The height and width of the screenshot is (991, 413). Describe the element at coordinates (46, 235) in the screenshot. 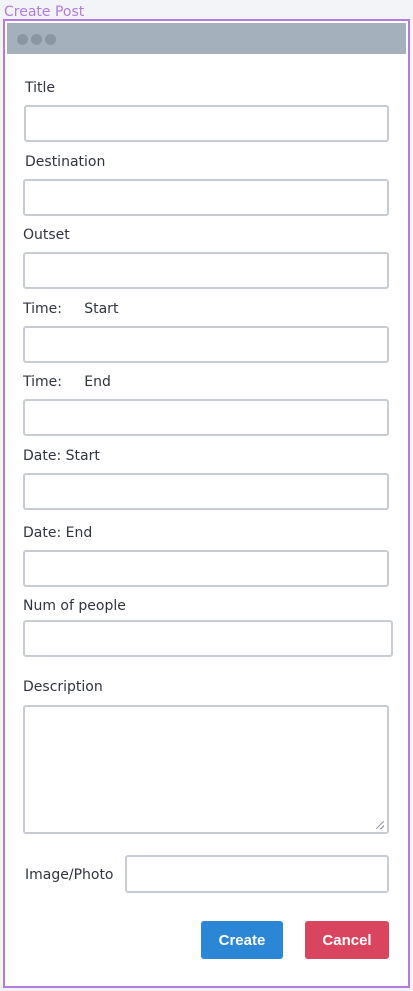

I see `outset-label: Outset` at that location.